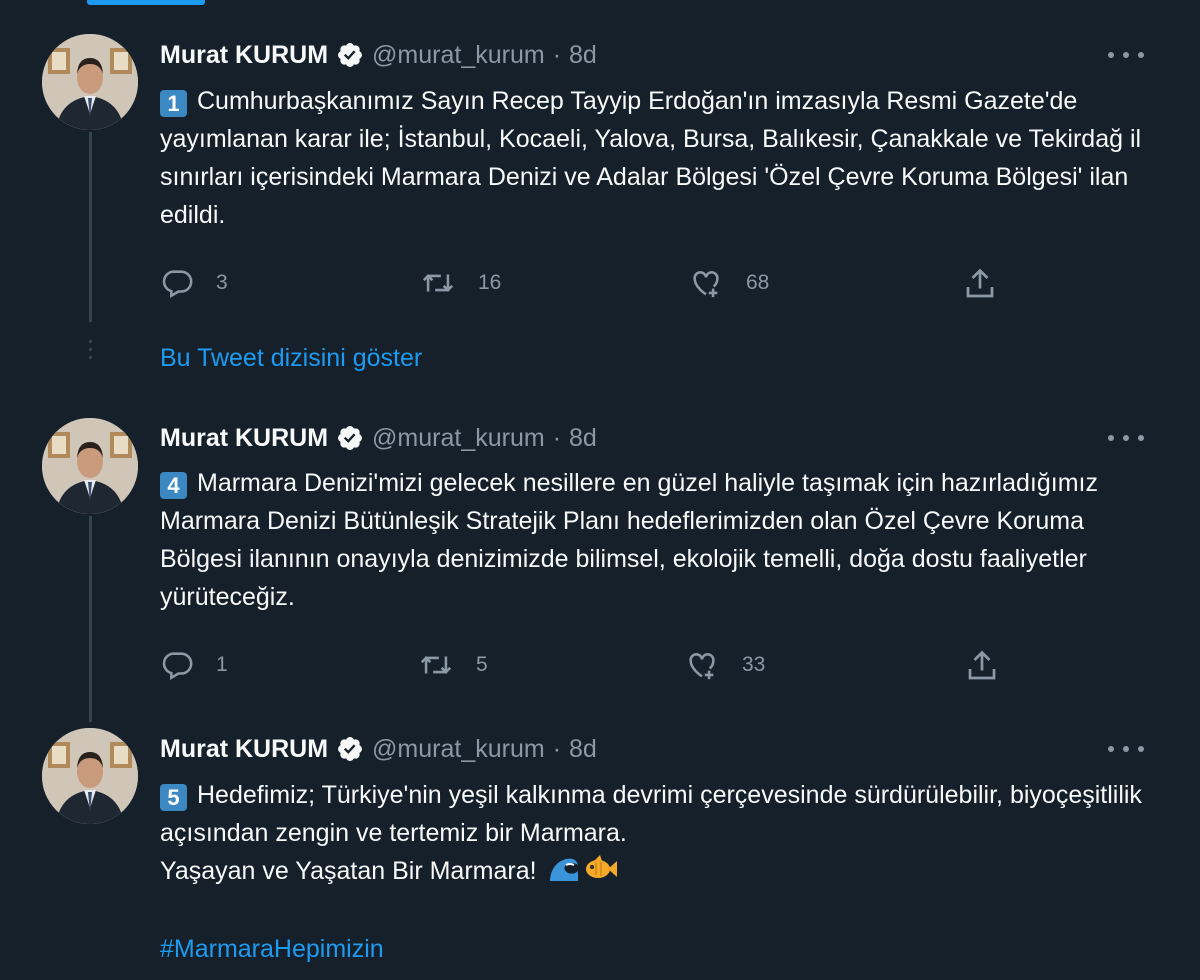 Image resolution: width=1200 pixels, height=980 pixels. Describe the element at coordinates (173, 485) in the screenshot. I see `keycap-number-icon: 4` at that location.